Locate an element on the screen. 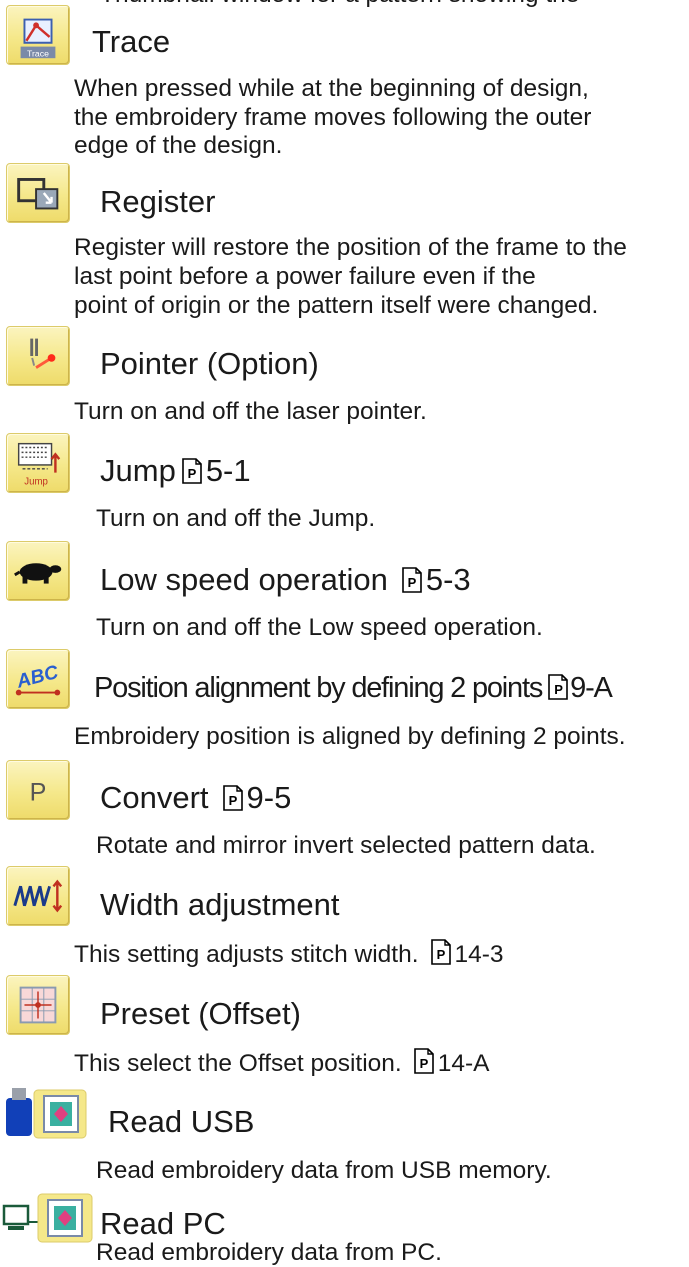 The image size is (689, 1267). width-desc-ref: 14-3 is located at coordinates (479, 954).